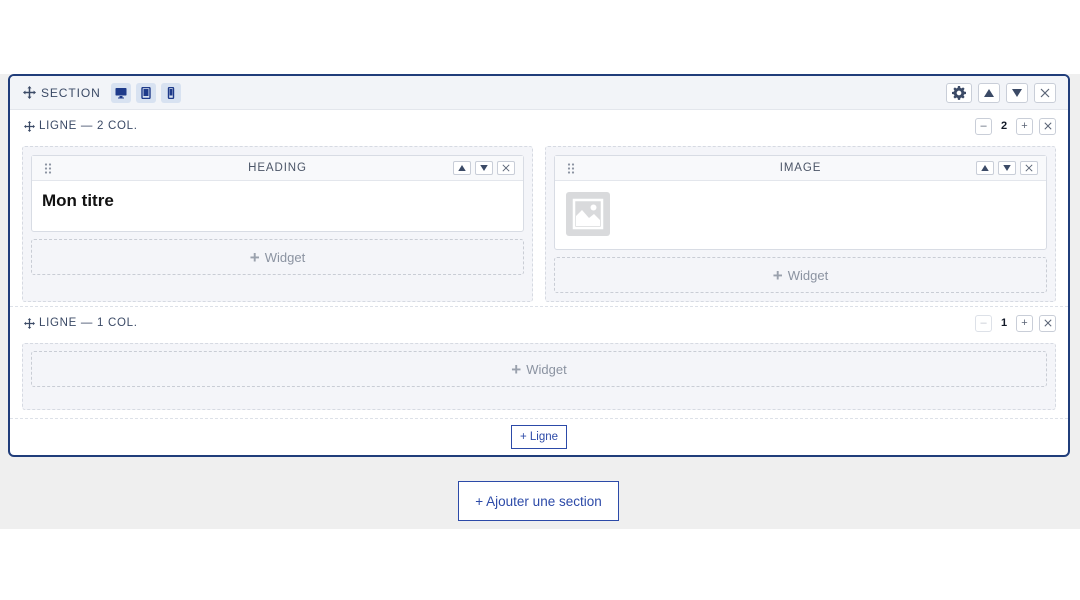 The height and width of the screenshot is (600, 1080). What do you see at coordinates (540, 37) in the screenshot?
I see `top-area` at bounding box center [540, 37].